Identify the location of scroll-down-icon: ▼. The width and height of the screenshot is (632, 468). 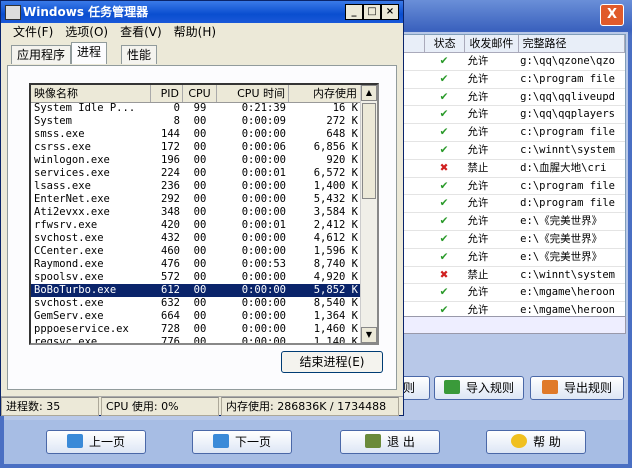
(369, 335).